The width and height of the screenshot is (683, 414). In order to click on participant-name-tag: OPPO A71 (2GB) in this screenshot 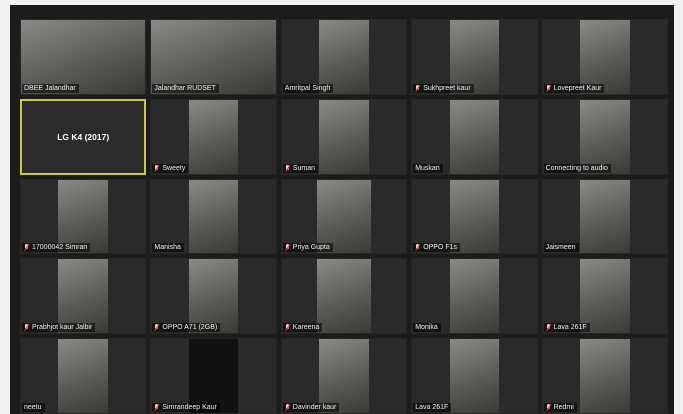, I will do `click(186, 328)`.